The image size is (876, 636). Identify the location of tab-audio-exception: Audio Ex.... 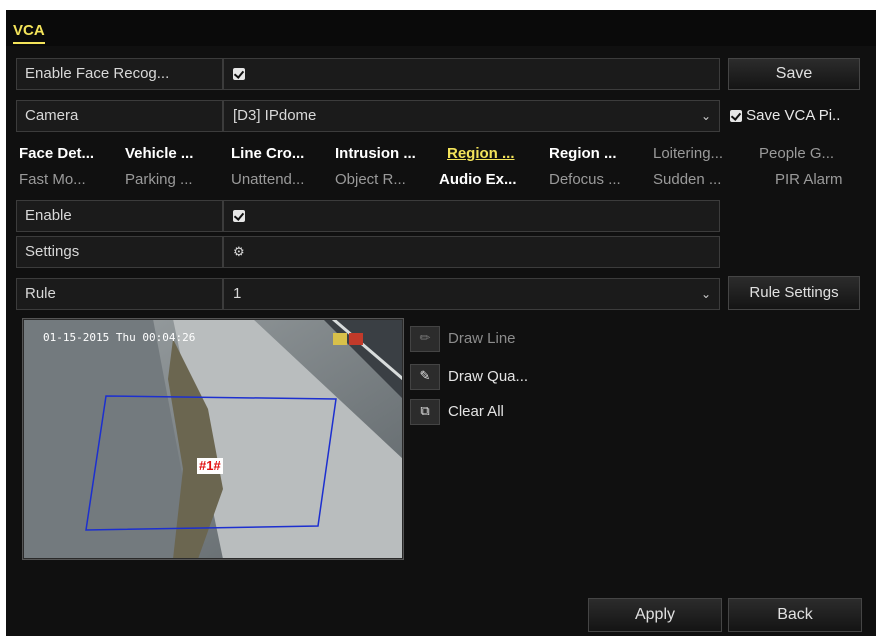
(491, 180).